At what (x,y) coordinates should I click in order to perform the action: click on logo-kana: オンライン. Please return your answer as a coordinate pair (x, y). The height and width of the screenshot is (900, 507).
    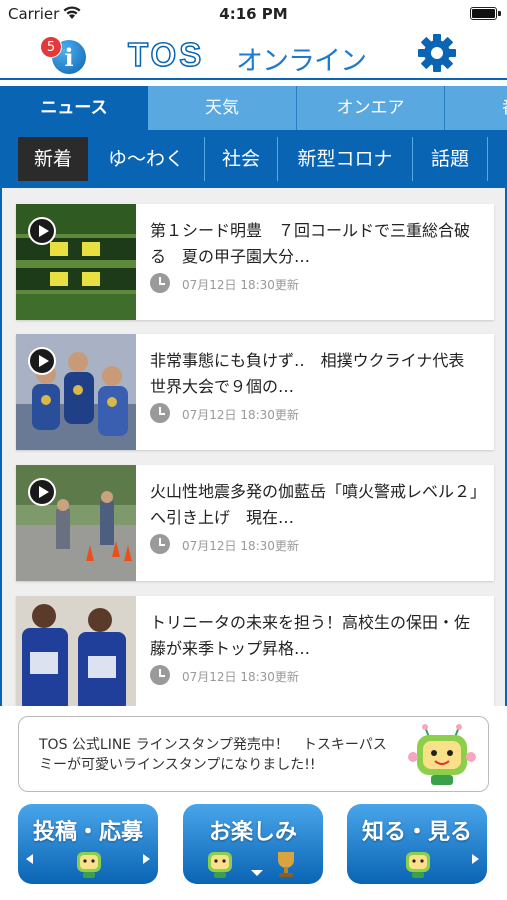
    Looking at the image, I should click on (301, 61).